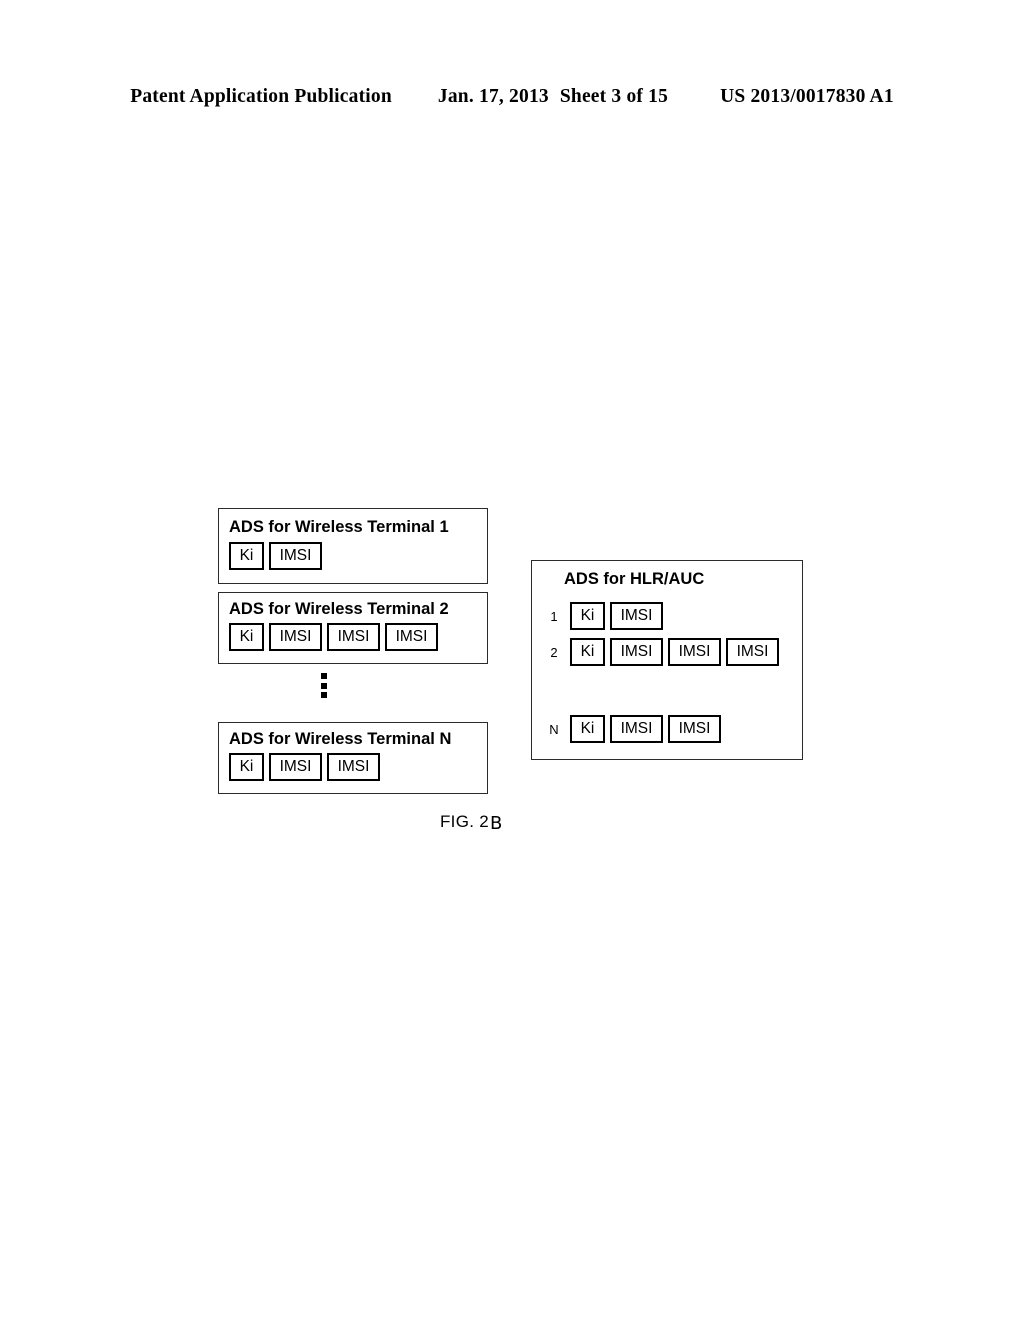 This screenshot has height=1320, width=1024. What do you see at coordinates (353, 546) in the screenshot?
I see `ads-box-wireless-terminal-1: ADS for Wireless Terminal 1 Ki IMSI` at bounding box center [353, 546].